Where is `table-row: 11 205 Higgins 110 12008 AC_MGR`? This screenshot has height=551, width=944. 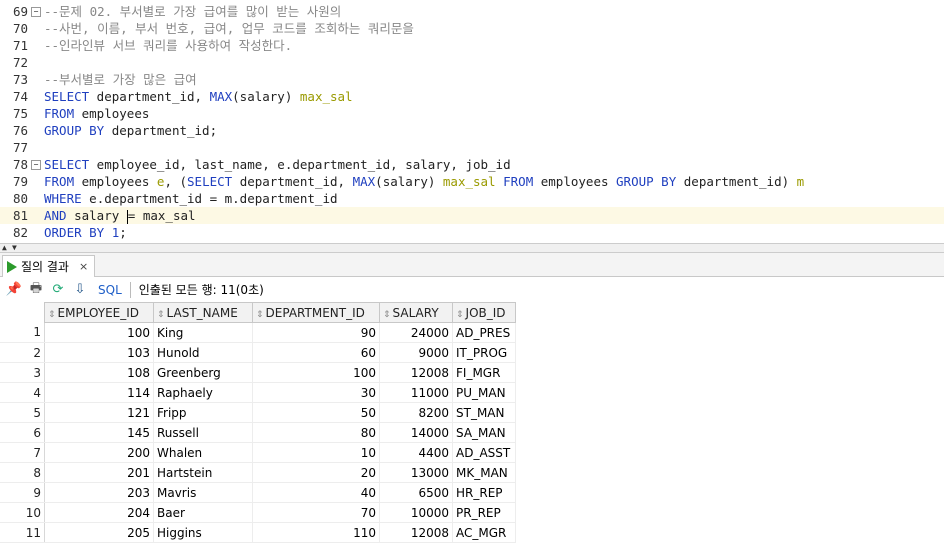 table-row: 11 205 Higgins 110 12008 AC_MGR is located at coordinates (258, 532).